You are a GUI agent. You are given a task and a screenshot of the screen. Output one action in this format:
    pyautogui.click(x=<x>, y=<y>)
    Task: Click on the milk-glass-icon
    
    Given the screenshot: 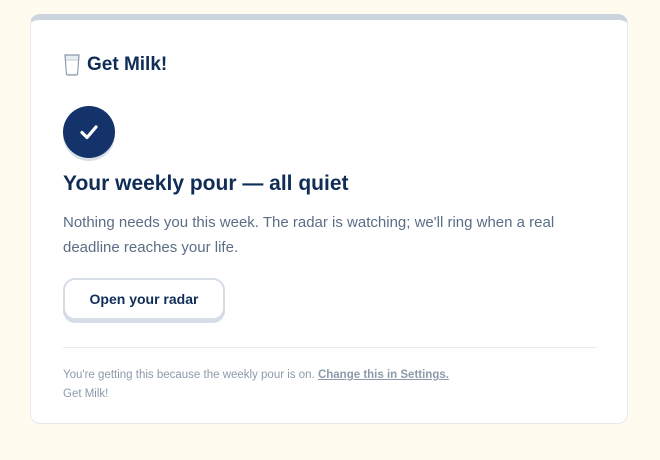 What is the action you would take?
    pyautogui.click(x=72, y=65)
    